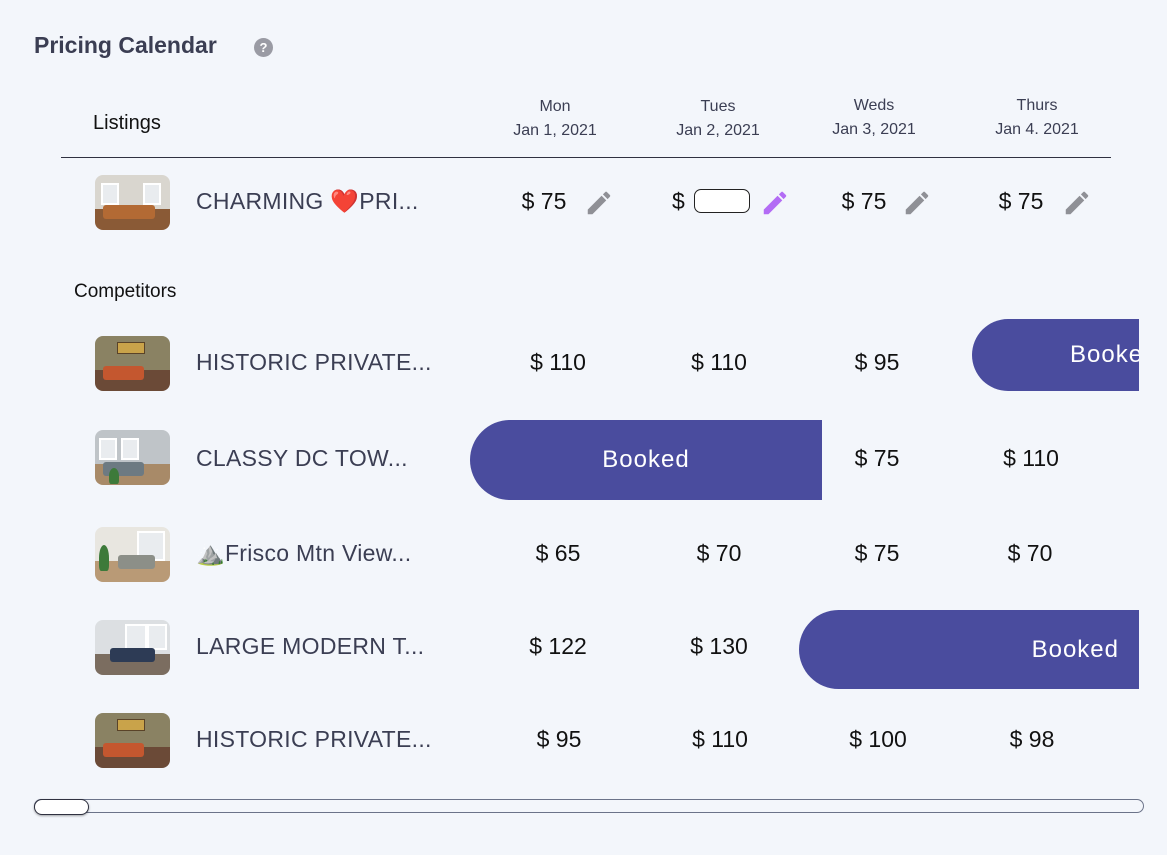 Image resolution: width=1167 pixels, height=855 pixels. What do you see at coordinates (125, 291) in the screenshot?
I see `competitors-header: Competitors` at bounding box center [125, 291].